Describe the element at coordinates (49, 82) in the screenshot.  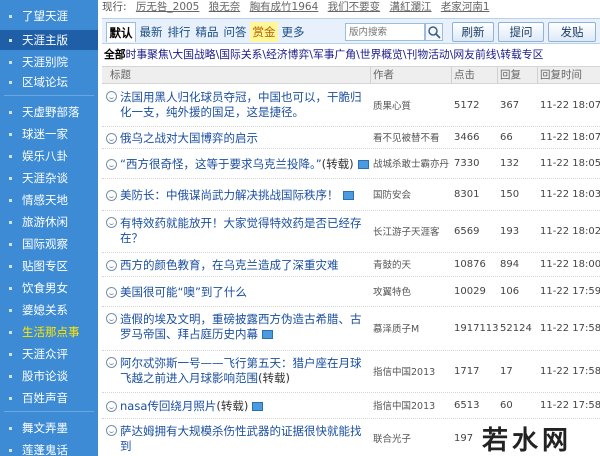
I see `sidebar-item: 区域论坛` at that location.